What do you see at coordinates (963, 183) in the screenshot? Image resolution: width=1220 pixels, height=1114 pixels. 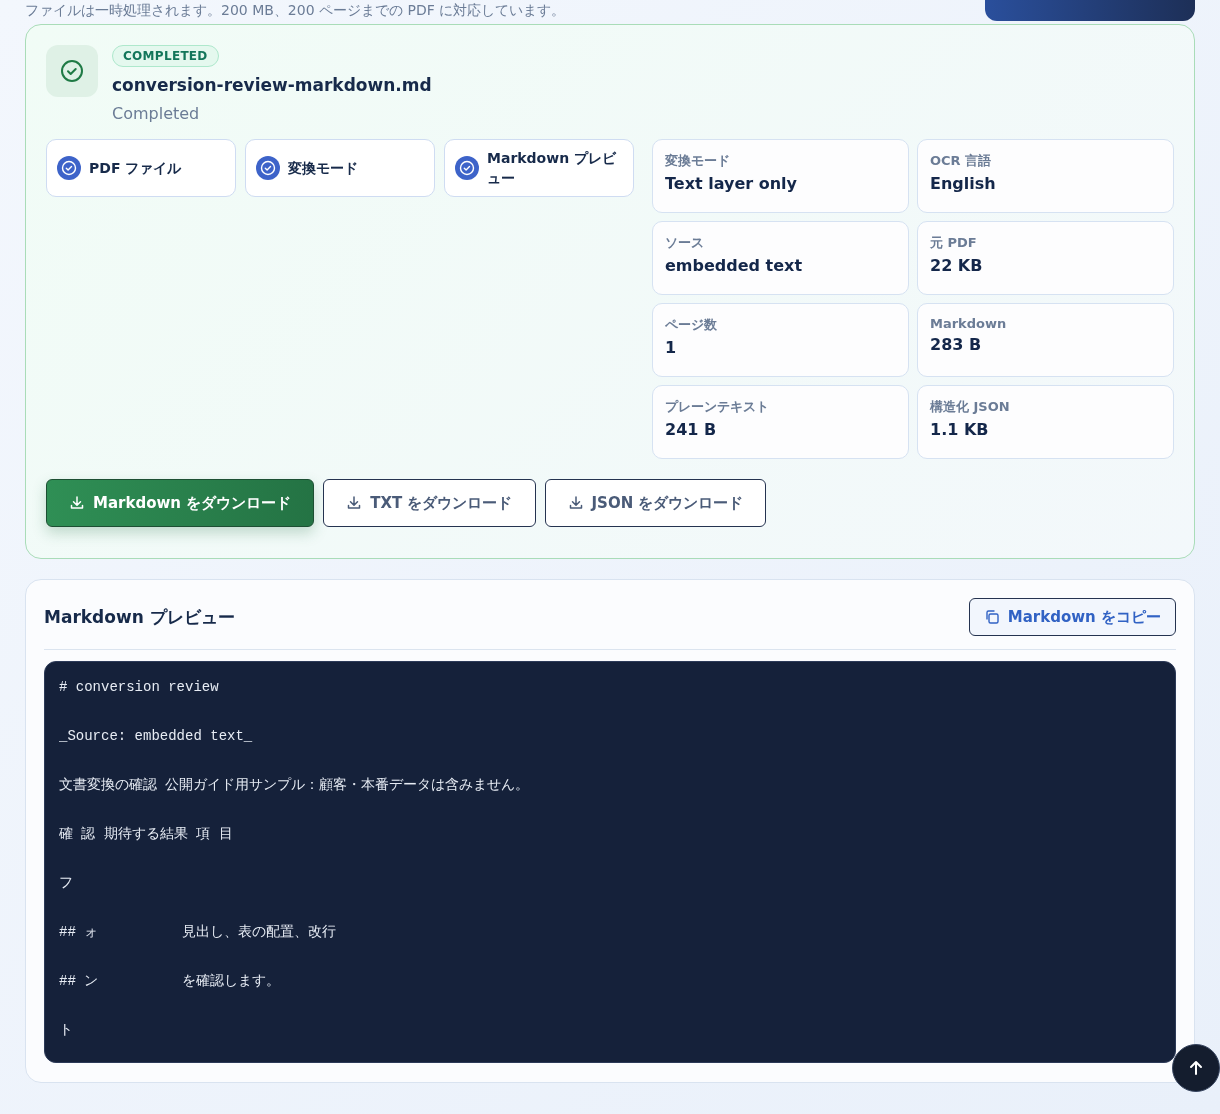 I see `stat-value: English` at bounding box center [963, 183].